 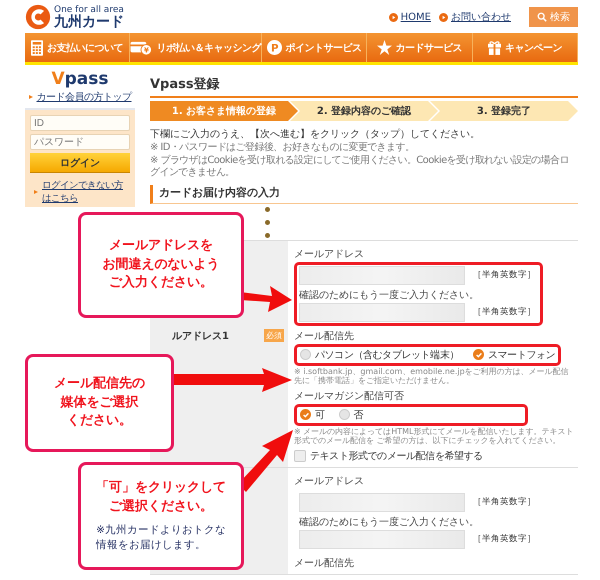 I want to click on nav-label: カードサービス, so click(x=429, y=48).